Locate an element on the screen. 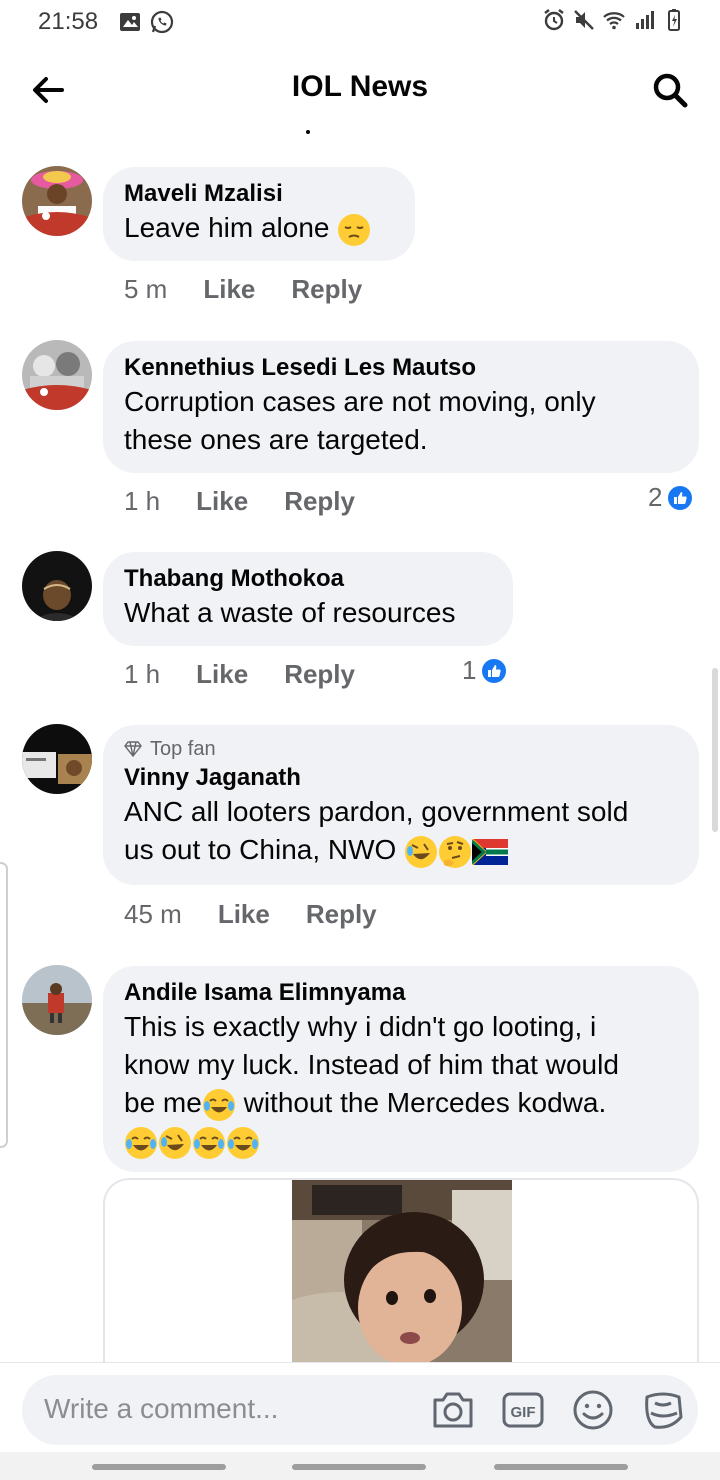  mute-icon is located at coordinates (584, 20).